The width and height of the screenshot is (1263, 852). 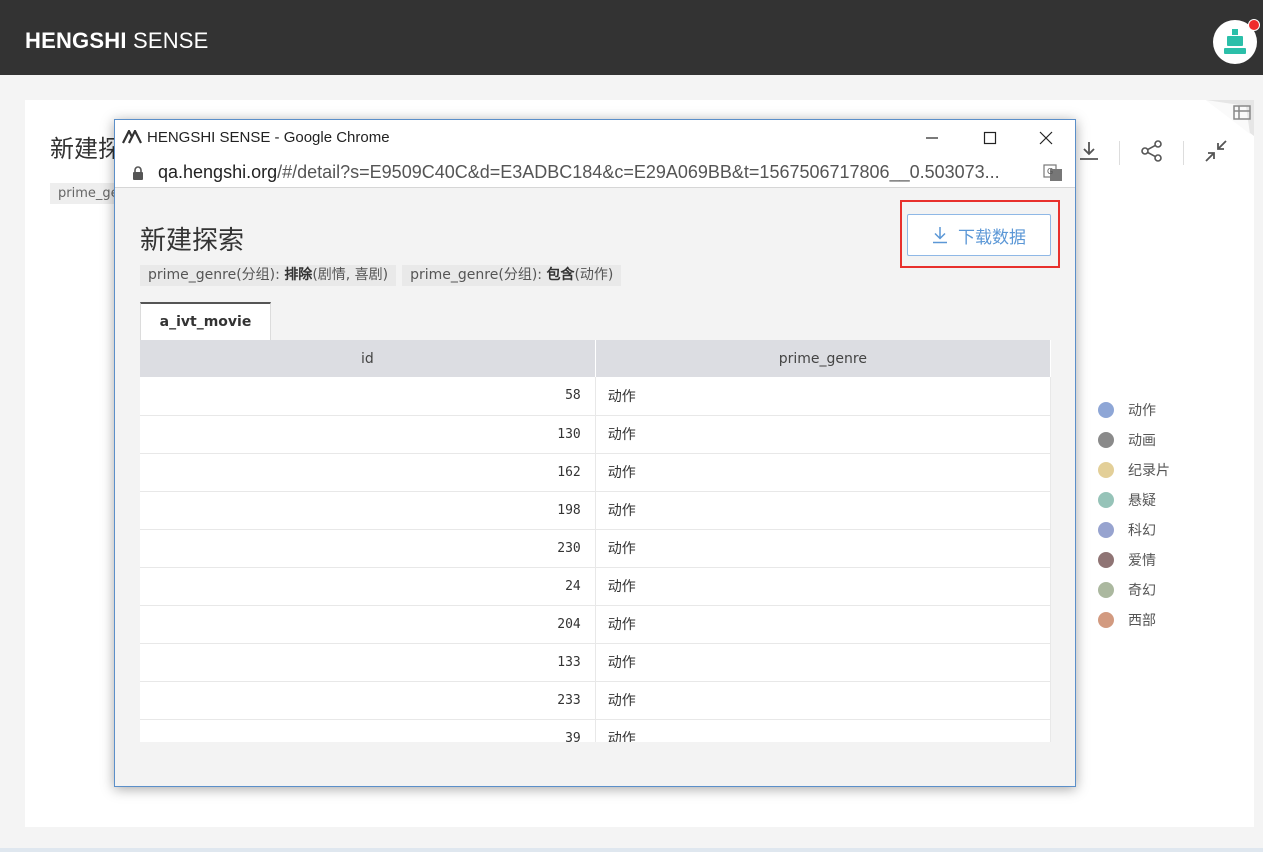 What do you see at coordinates (368, 472) in the screenshot?
I see `cell-id: 162` at bounding box center [368, 472].